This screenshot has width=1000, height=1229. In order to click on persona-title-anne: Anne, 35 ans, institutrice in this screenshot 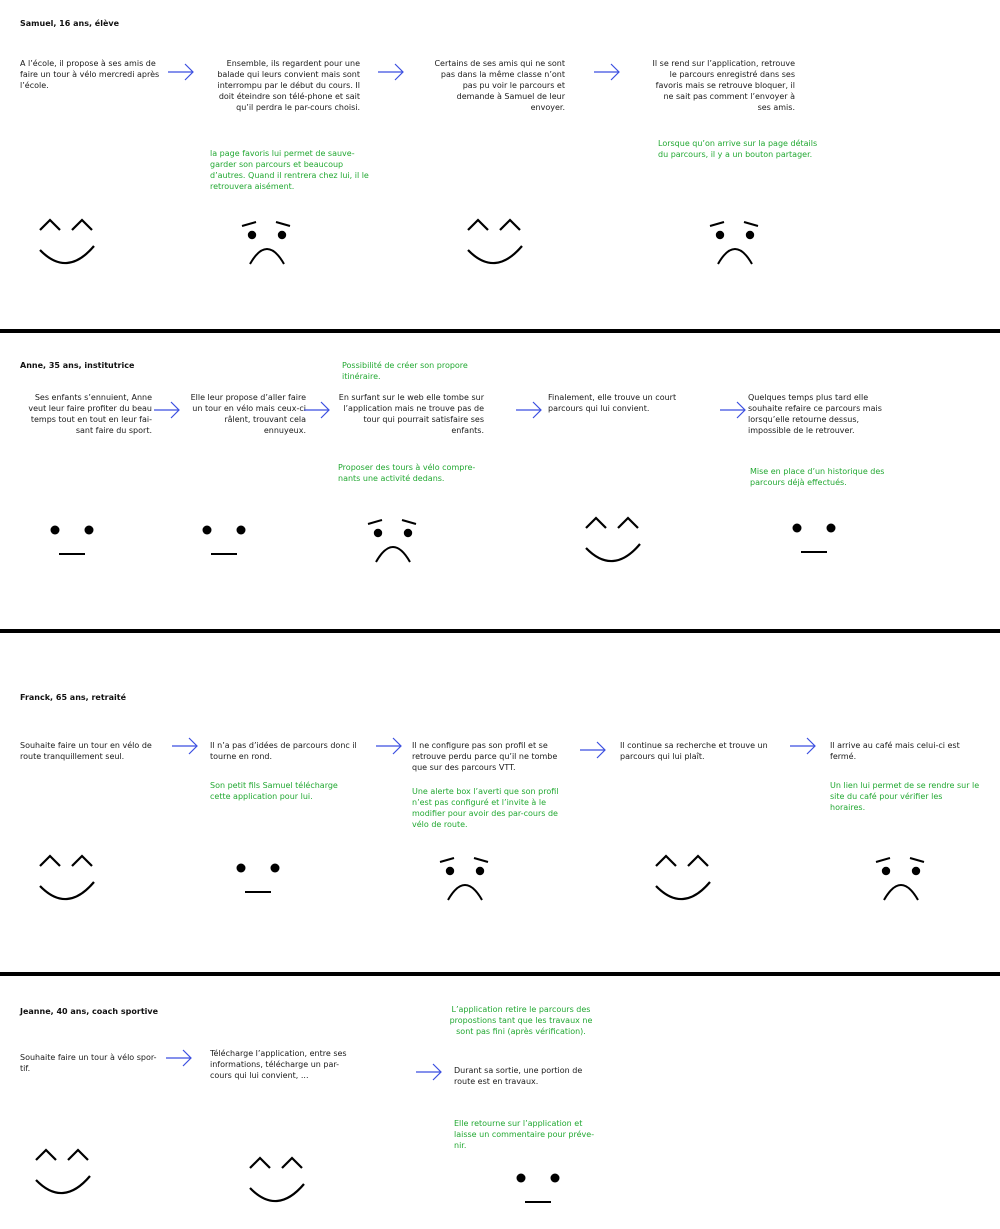, I will do `click(77, 365)`.